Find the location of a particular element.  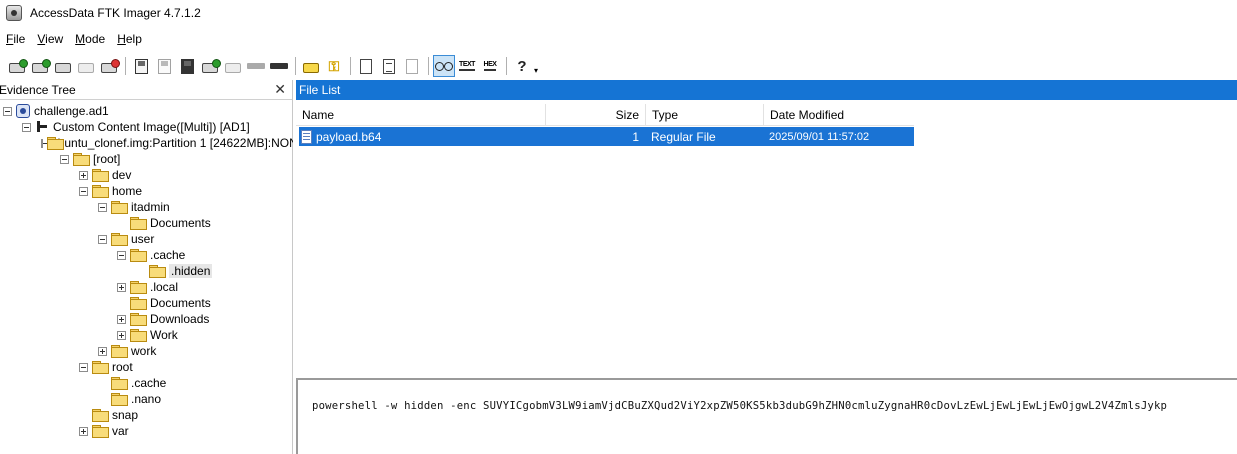

verify-drive-button is located at coordinates (256, 66).